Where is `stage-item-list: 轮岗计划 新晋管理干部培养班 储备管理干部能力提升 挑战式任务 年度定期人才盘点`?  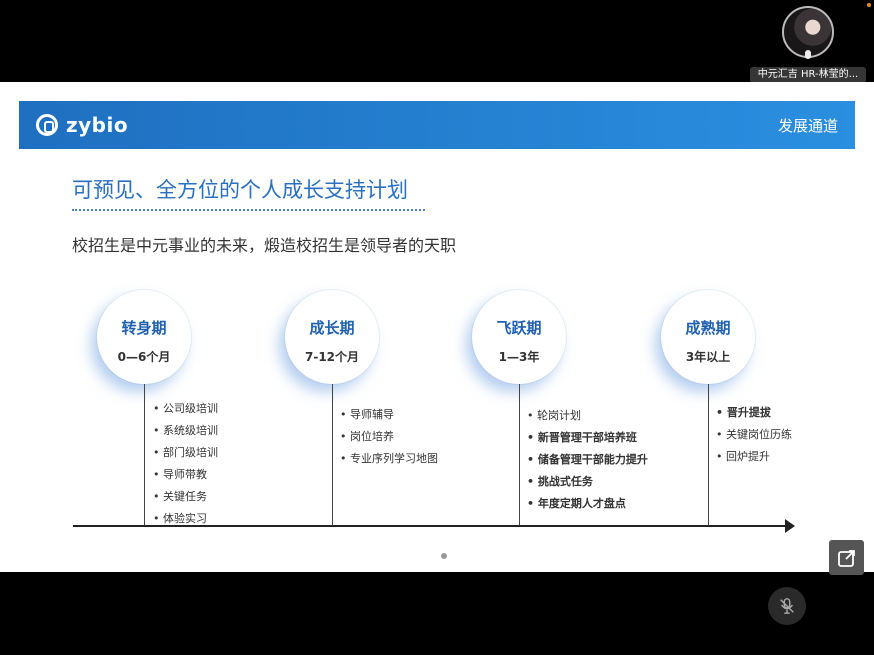 stage-item-list: 轮岗计划 新晋管理干部培养班 储备管理干部能力提升 挑战式任务 年度定期人才盘点 is located at coordinates (587, 460).